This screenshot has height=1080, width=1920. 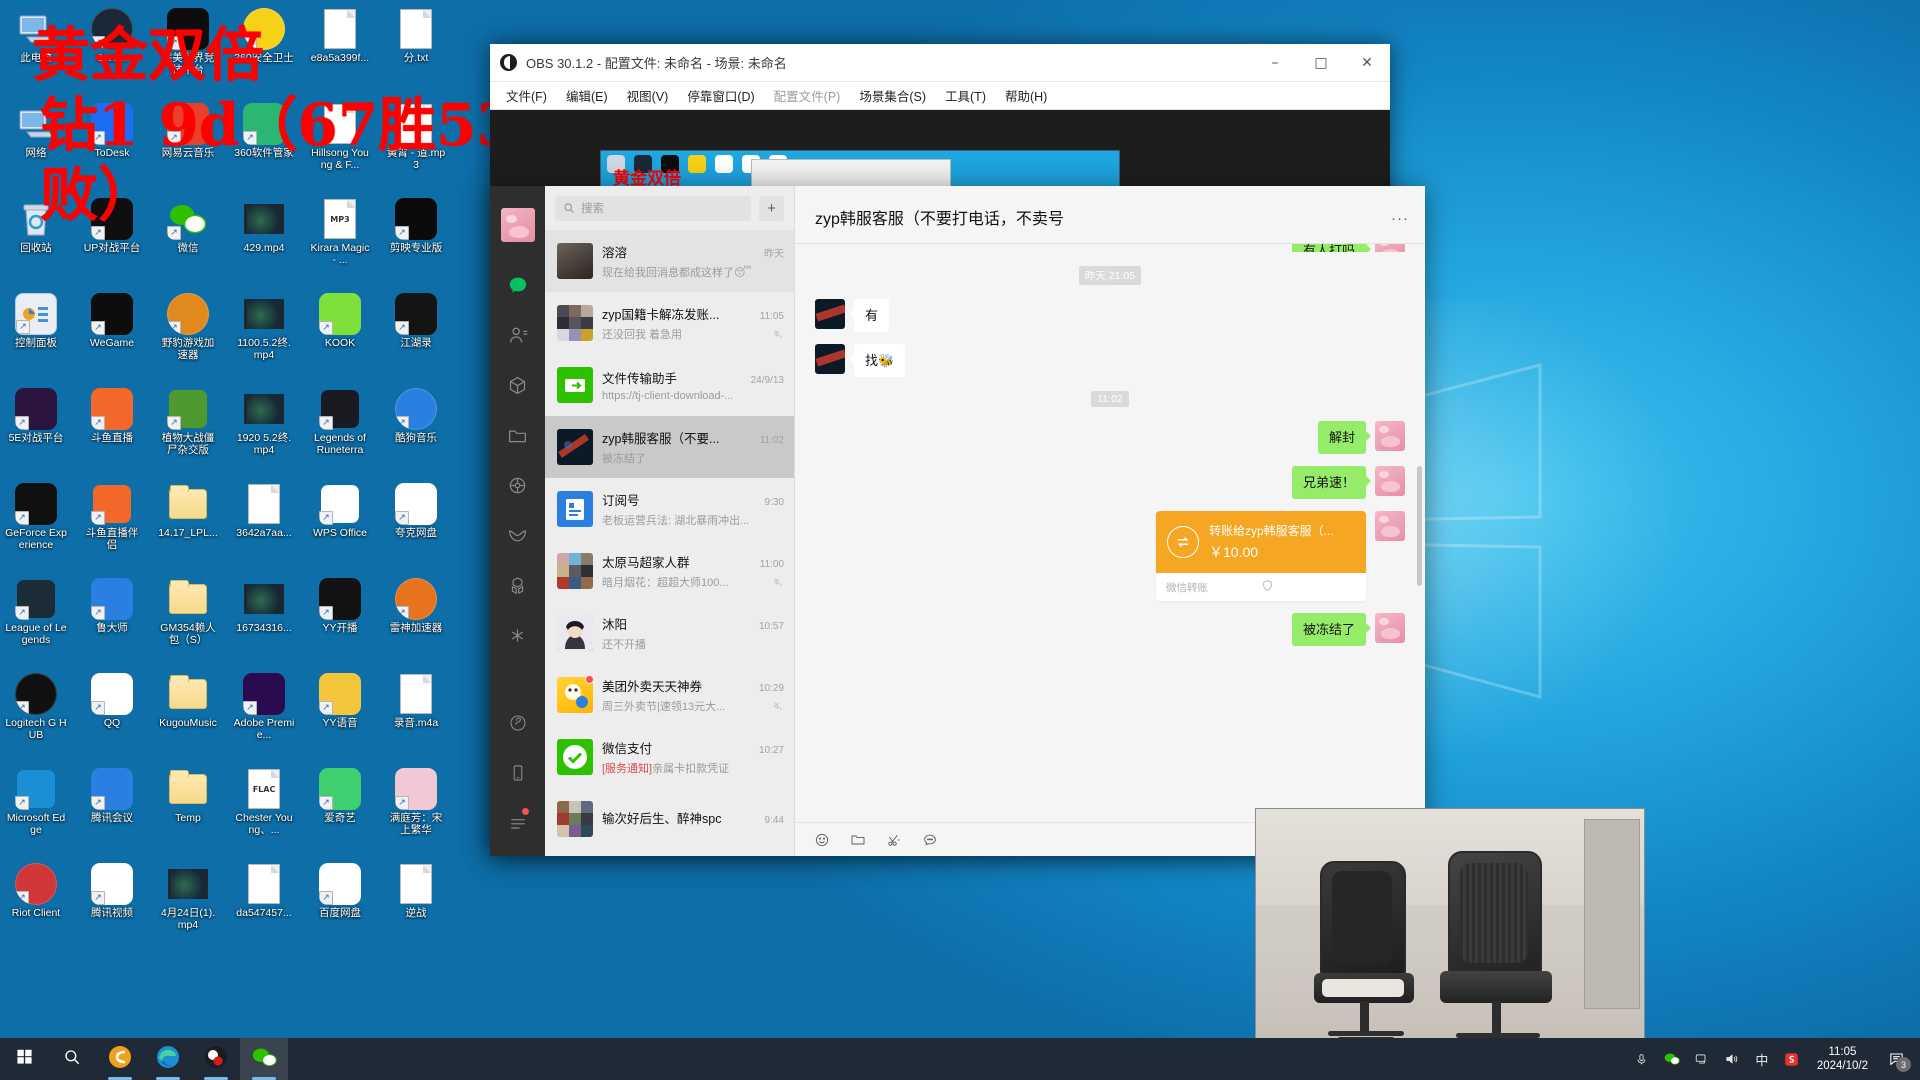 What do you see at coordinates (518, 385) in the screenshot?
I see `favorites-icon` at bounding box center [518, 385].